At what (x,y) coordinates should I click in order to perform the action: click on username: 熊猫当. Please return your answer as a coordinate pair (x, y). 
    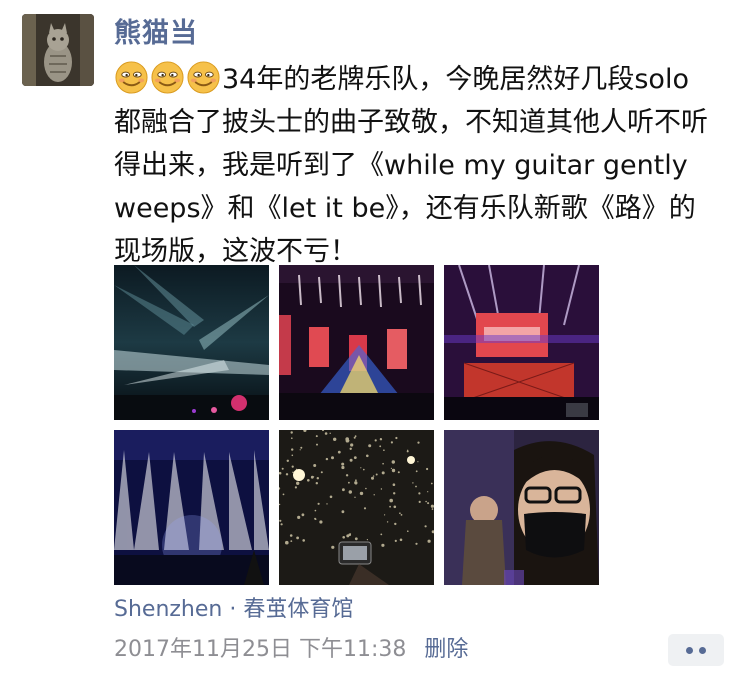
    Looking at the image, I should click on (156, 34).